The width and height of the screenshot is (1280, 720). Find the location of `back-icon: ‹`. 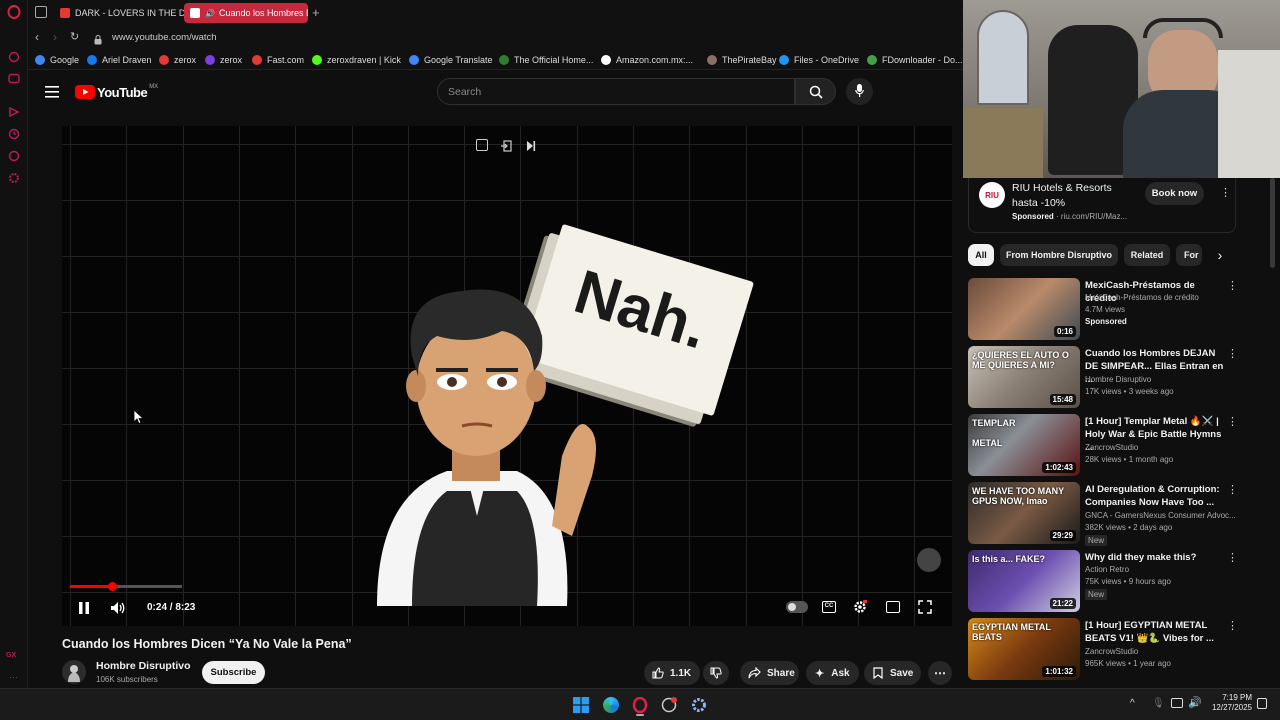

back-icon: ‹ is located at coordinates (37, 37).